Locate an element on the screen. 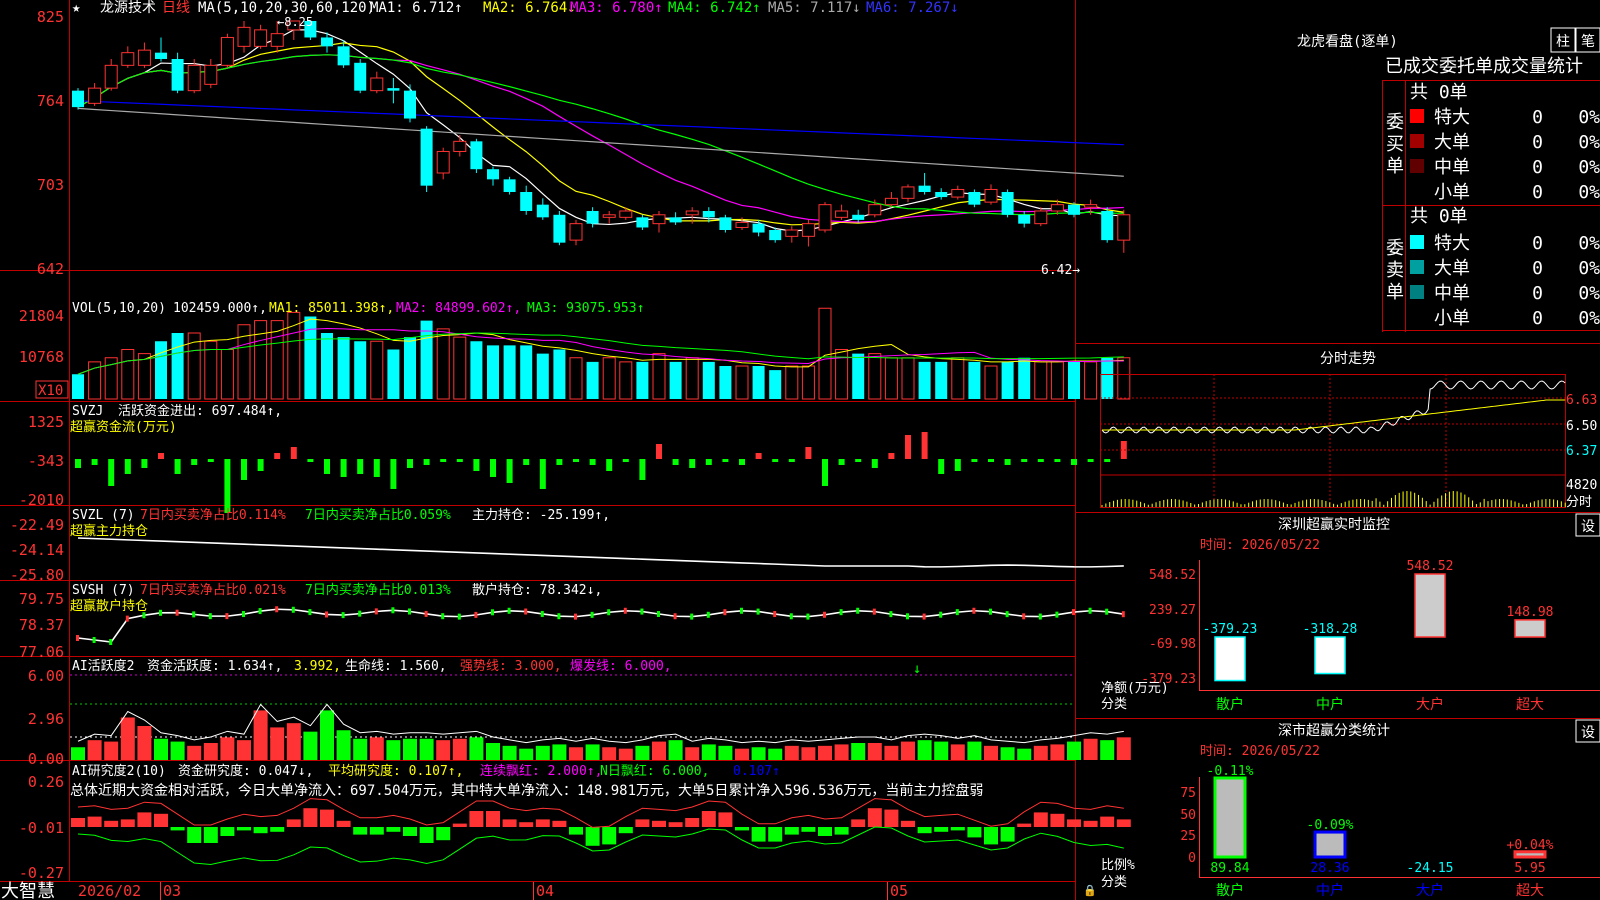  ai-research-a: 资金研究度: 0.047↓, is located at coordinates (245, 771).